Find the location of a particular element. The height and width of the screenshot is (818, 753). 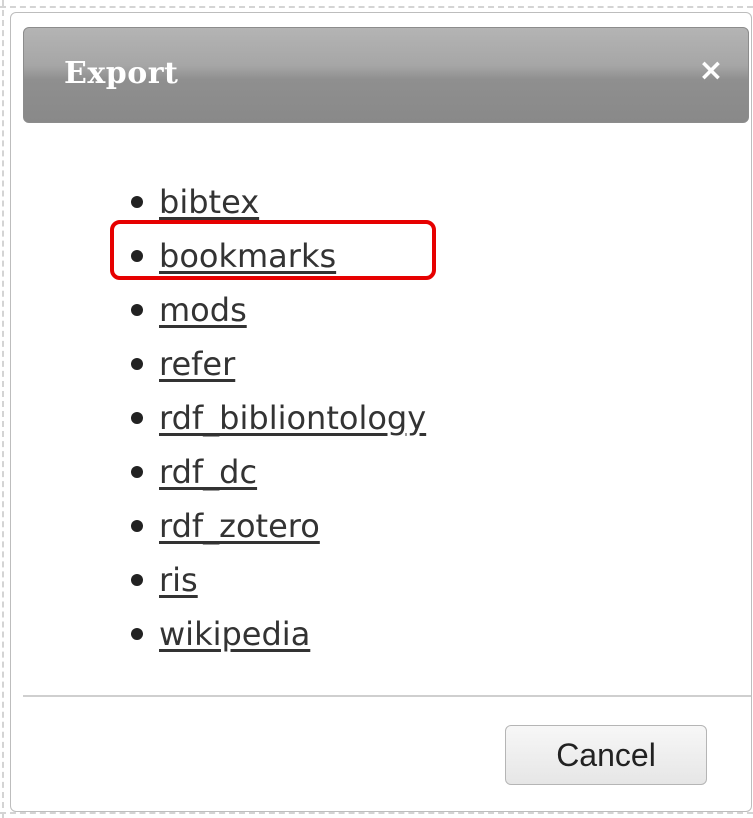

list-item: rdf_zotero is located at coordinates (267, 526).